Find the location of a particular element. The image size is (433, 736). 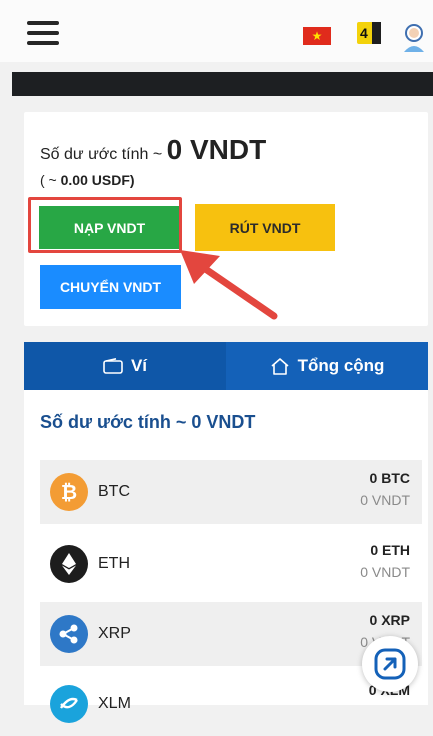

coin-amount: 0 BTC is located at coordinates (389, 478).